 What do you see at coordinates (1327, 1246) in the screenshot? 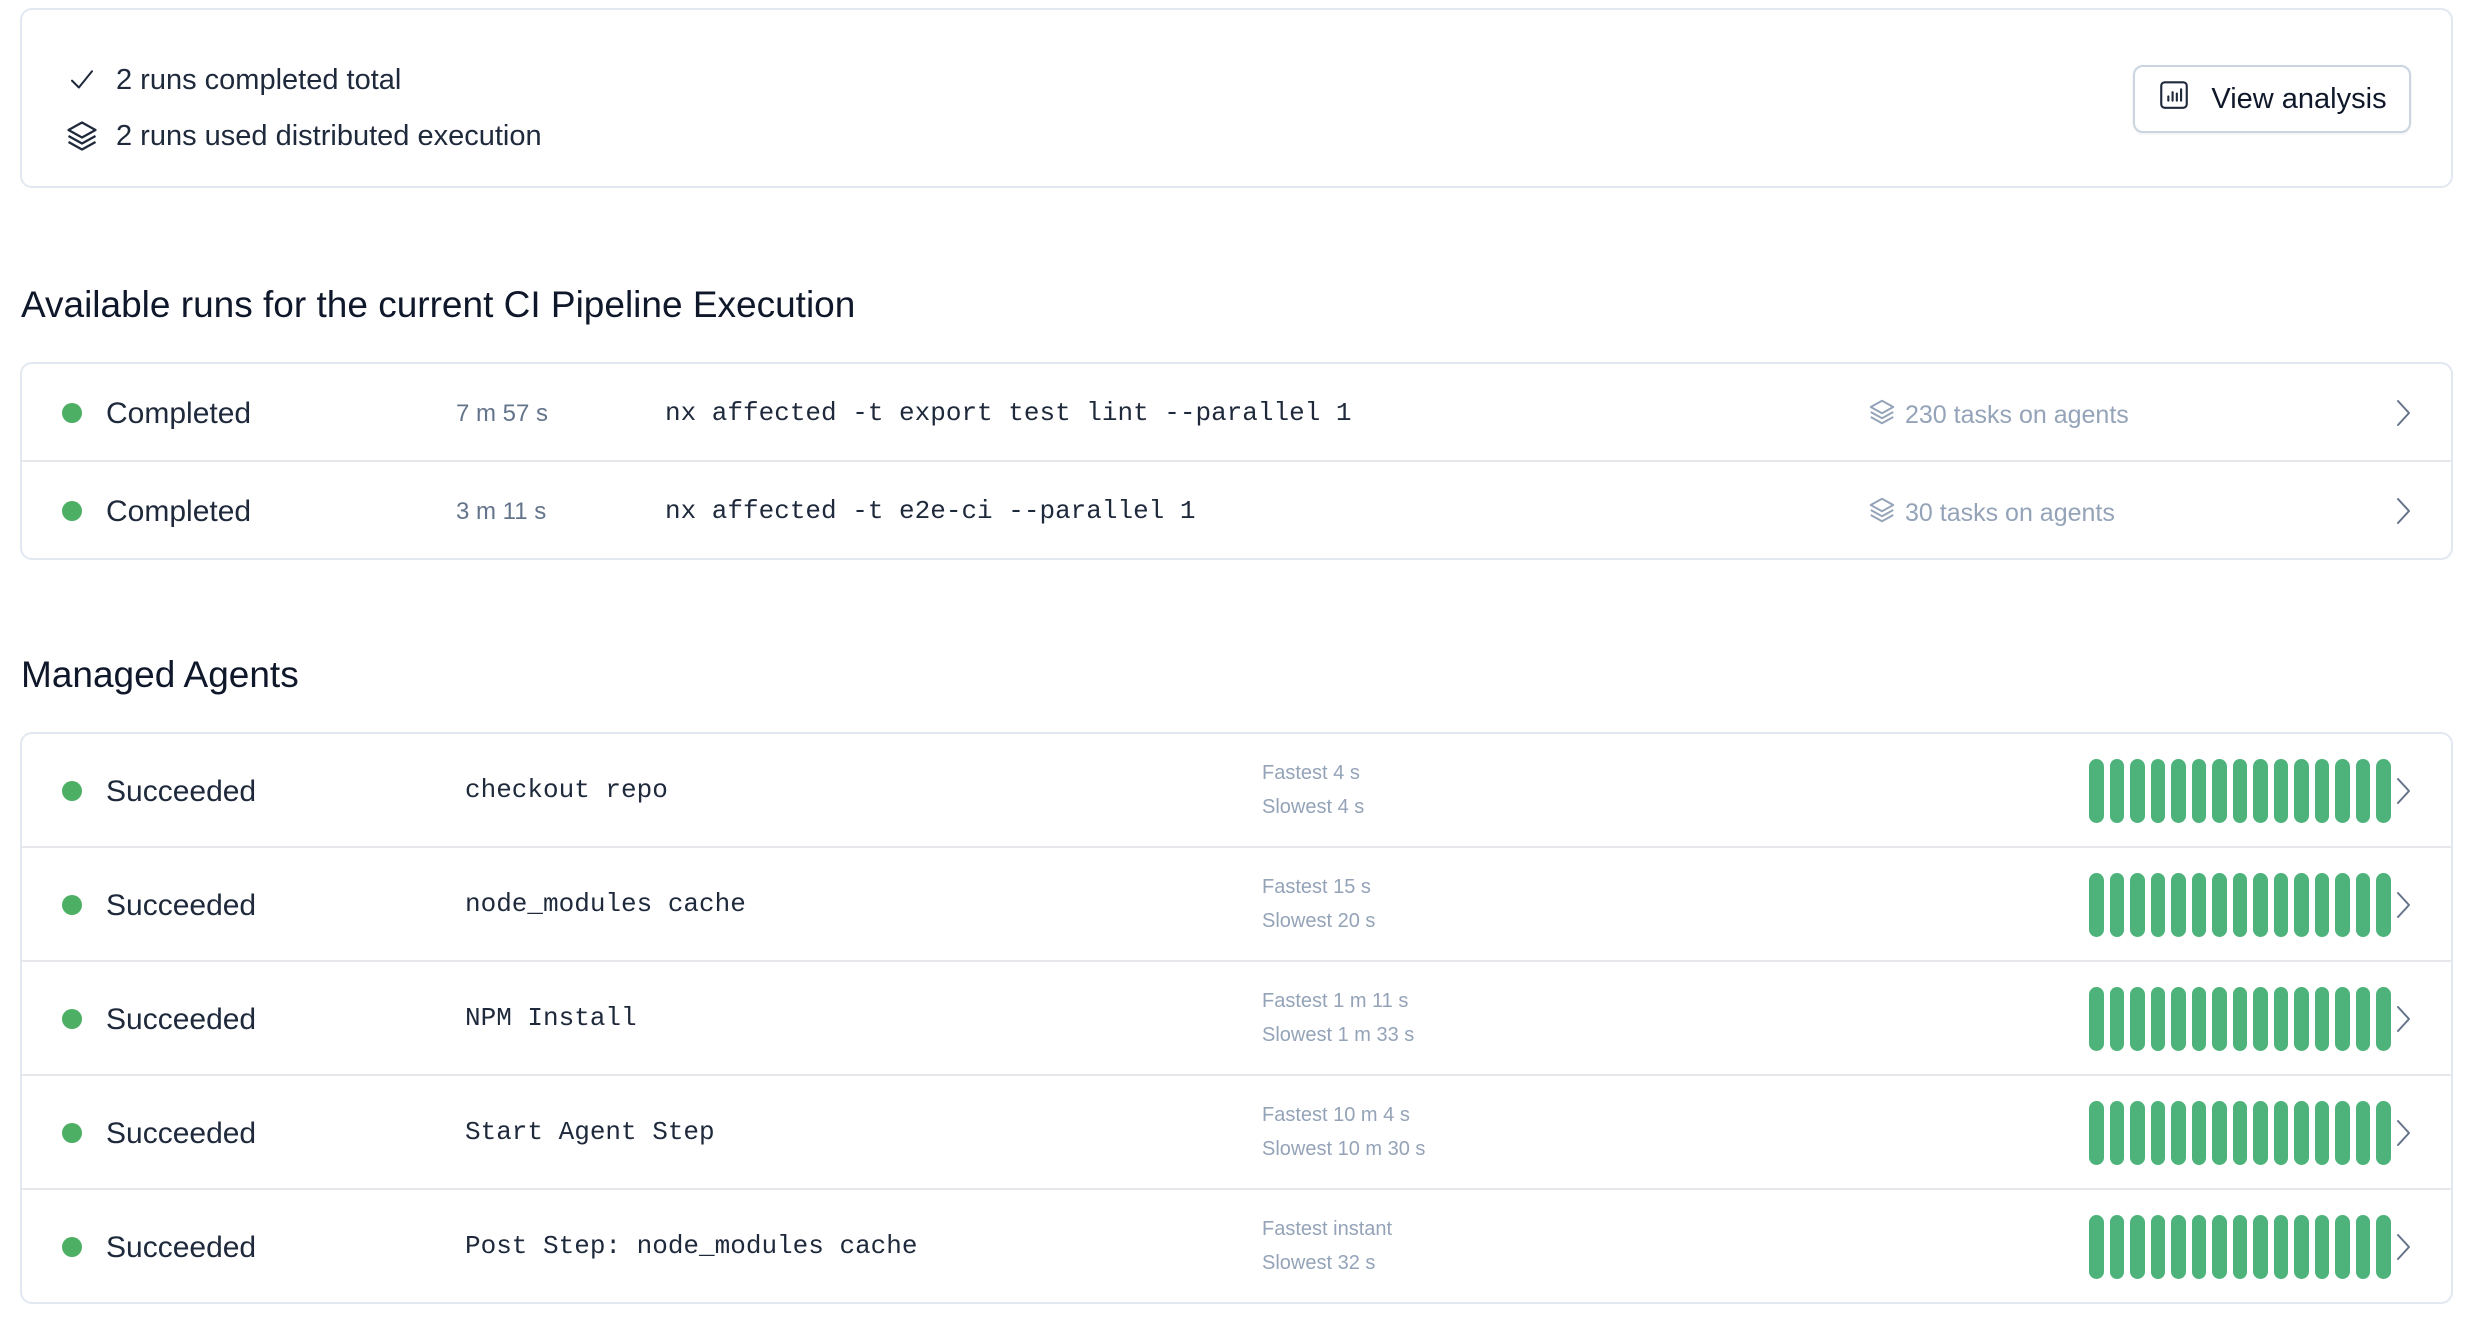
I see `agent-timings: Fastest instant Slowest 32 s` at bounding box center [1327, 1246].